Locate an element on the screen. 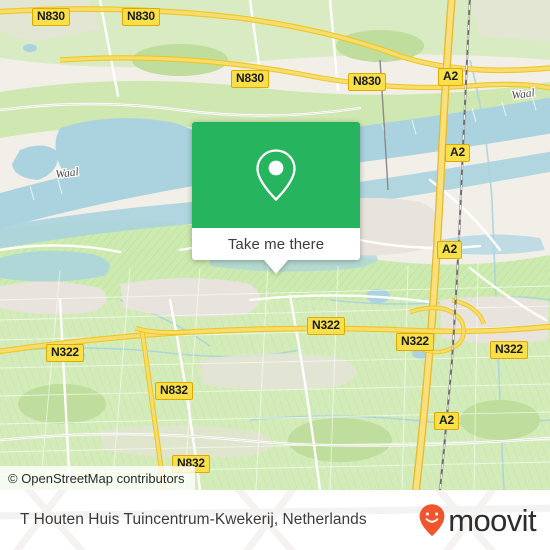 Image resolution: width=550 pixels, height=550 pixels. location-marker-card: Take me there is located at coordinates (276, 198).